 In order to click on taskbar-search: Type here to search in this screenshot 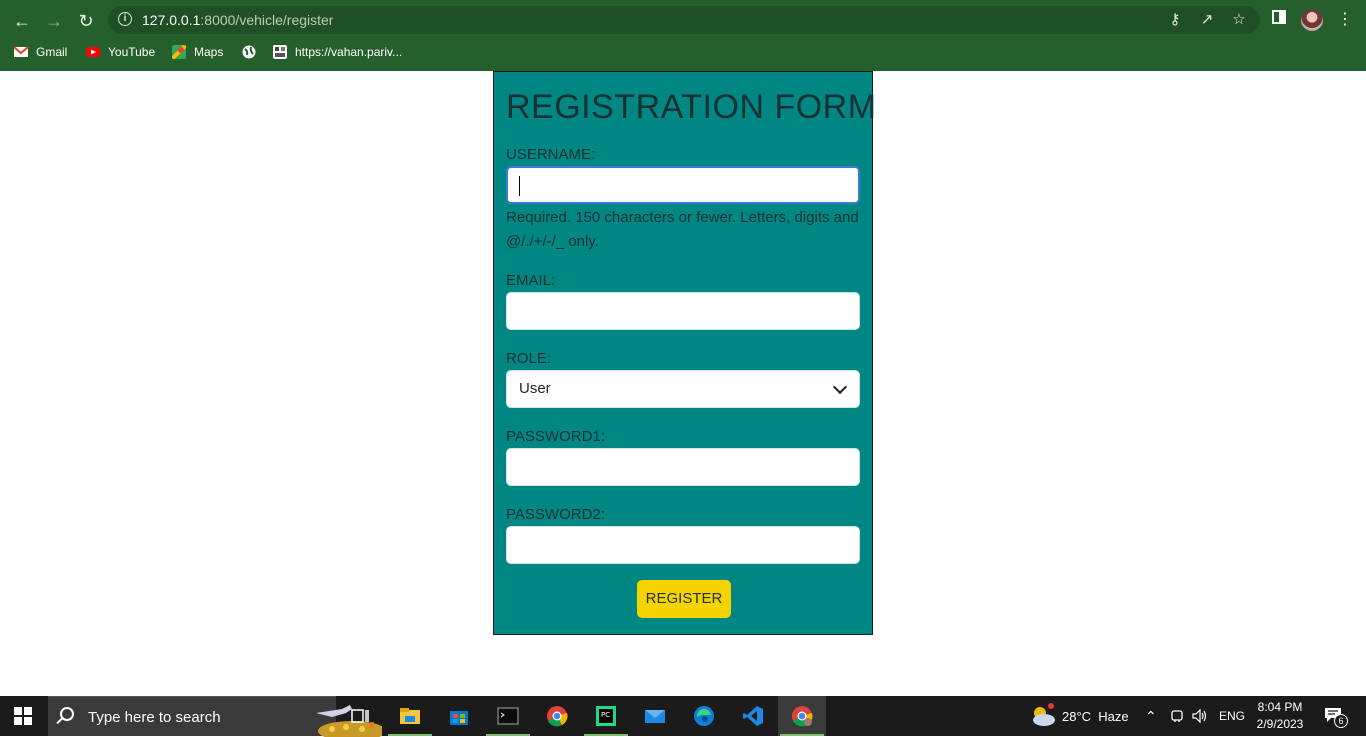, I will do `click(215, 716)`.